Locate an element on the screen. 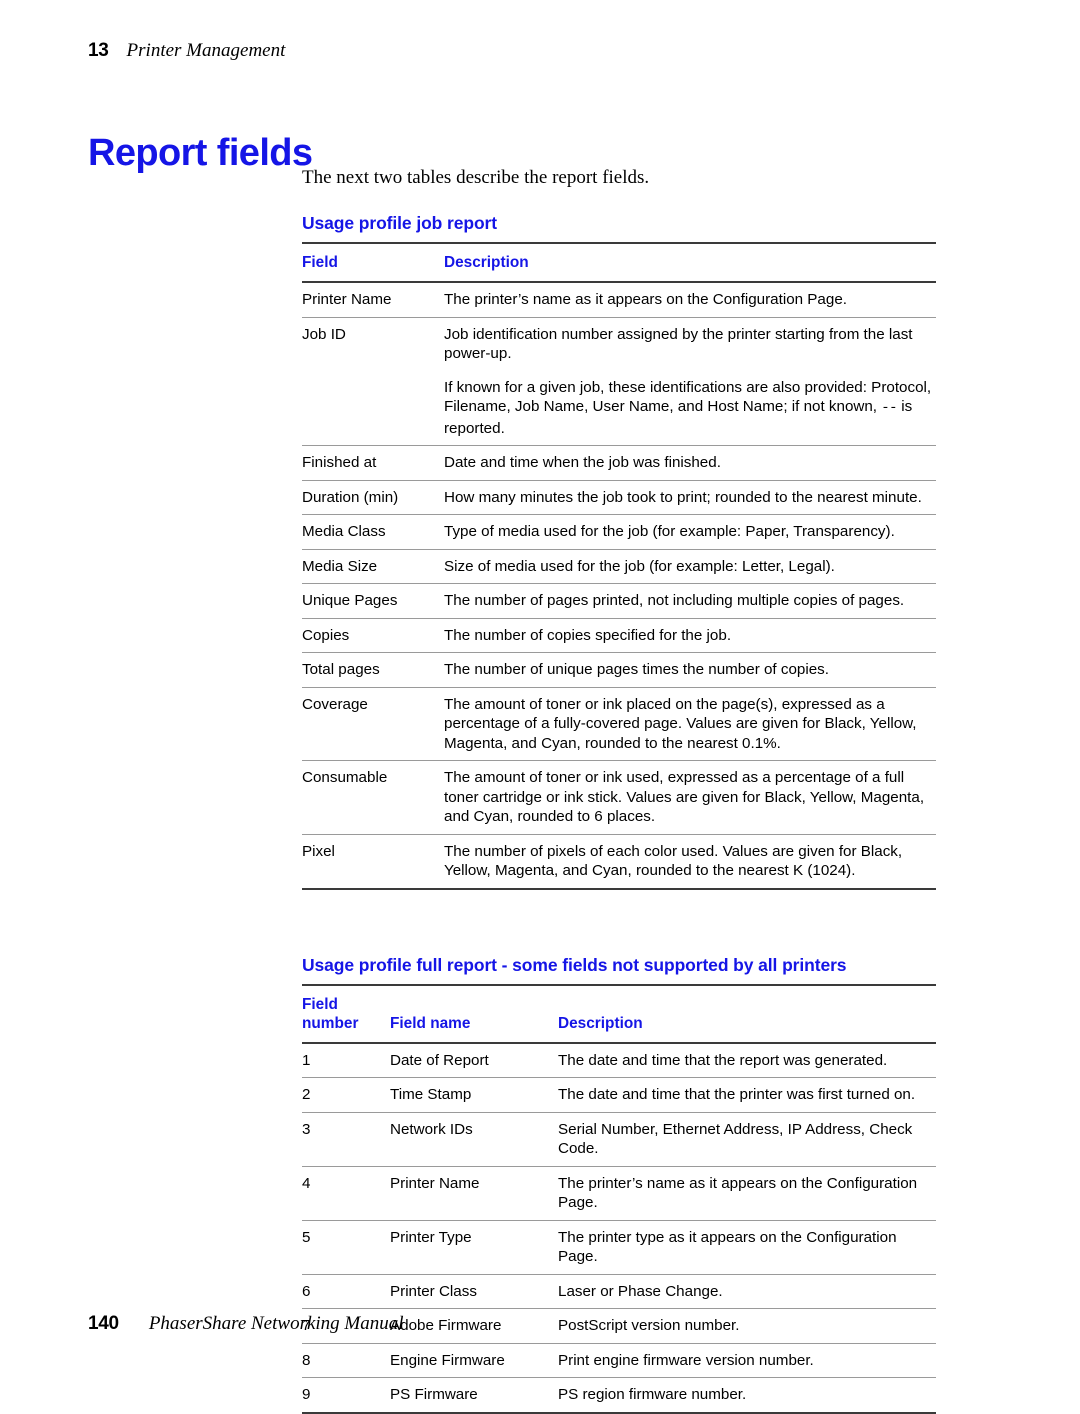  cell-field-number: 1 is located at coordinates (306, 1060).